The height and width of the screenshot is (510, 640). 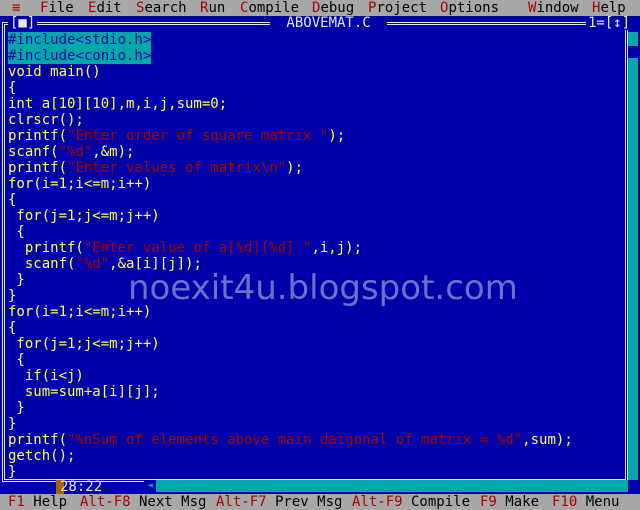 What do you see at coordinates (118, 104) in the screenshot?
I see `code-text: int a[10][10],m,i,j,sum=0;` at bounding box center [118, 104].